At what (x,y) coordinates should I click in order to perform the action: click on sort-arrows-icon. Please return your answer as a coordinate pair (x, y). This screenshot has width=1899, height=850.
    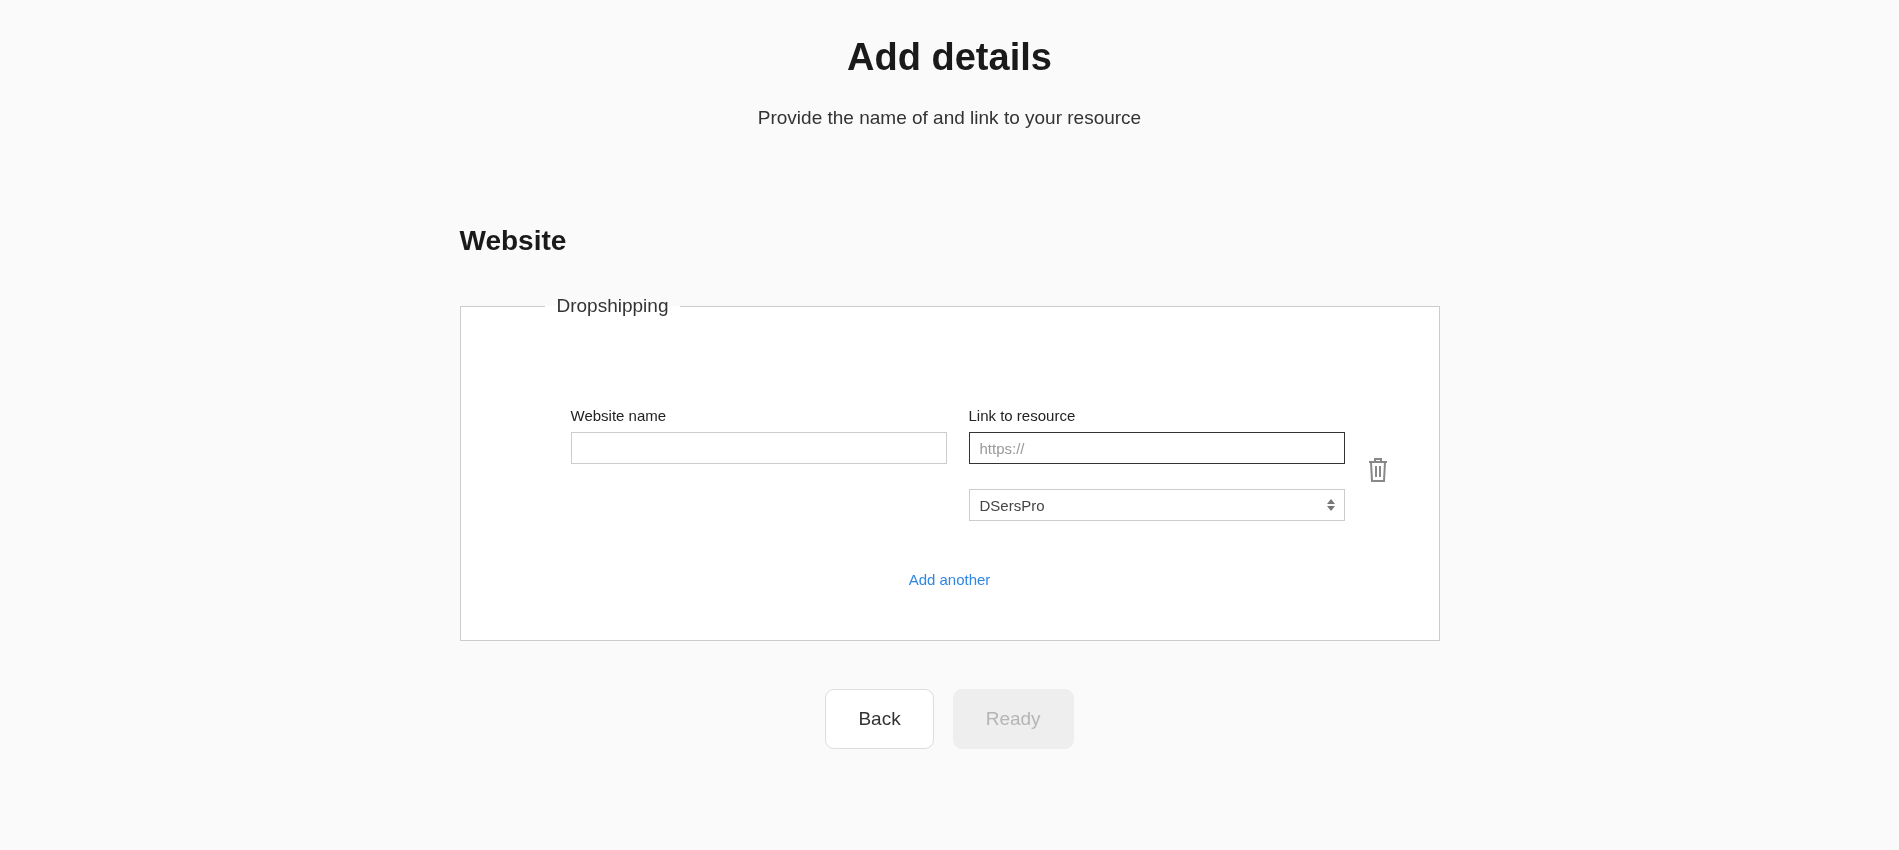
    Looking at the image, I should click on (1330, 505).